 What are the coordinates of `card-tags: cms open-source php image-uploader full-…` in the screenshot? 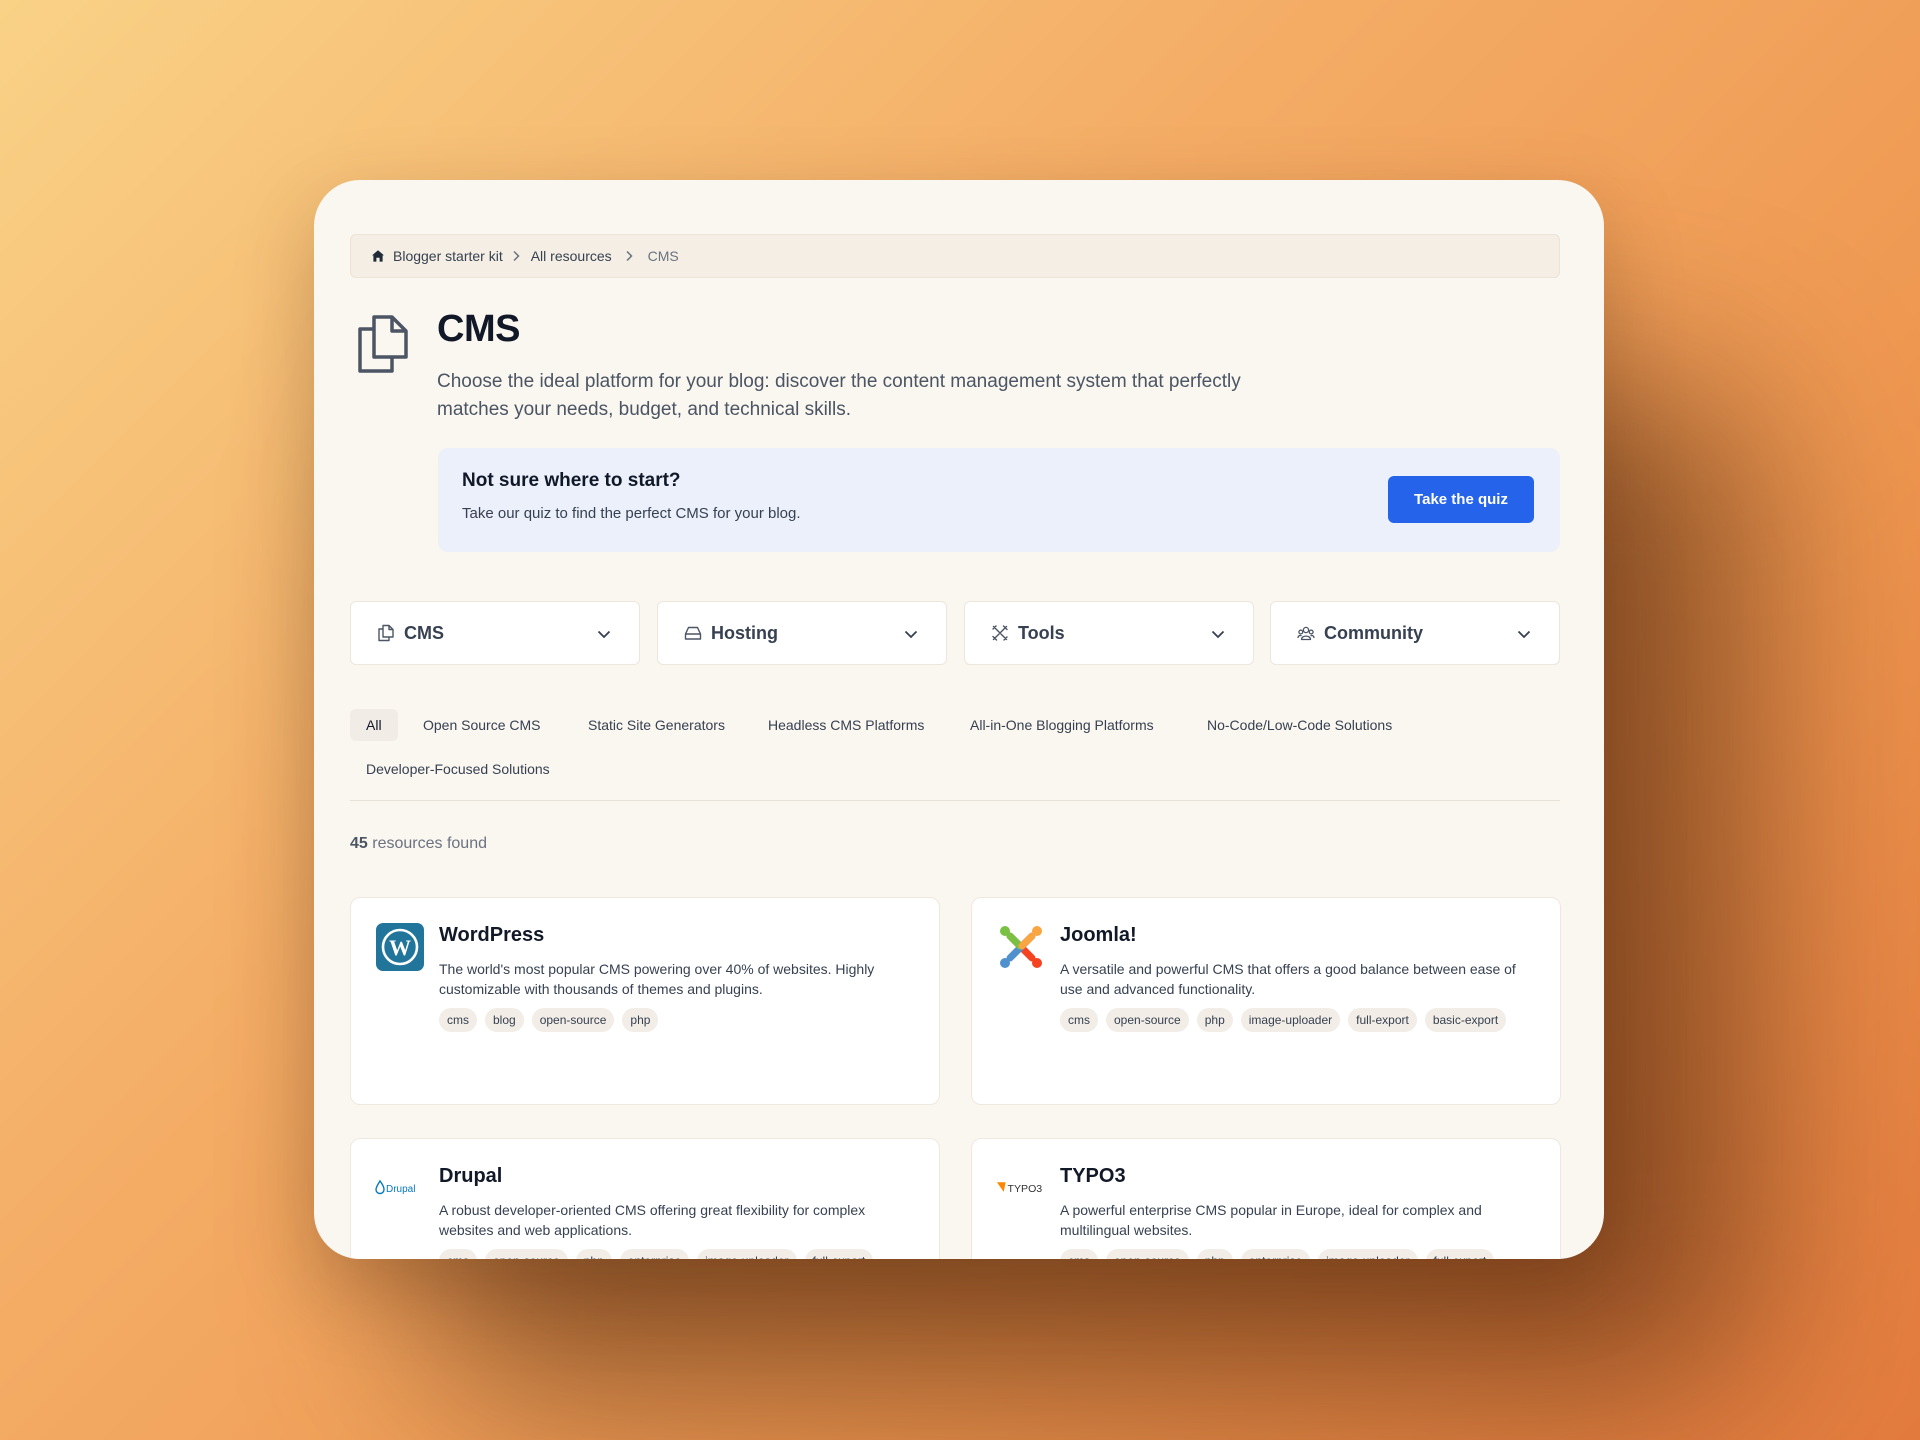 It's located at (1300, 1020).